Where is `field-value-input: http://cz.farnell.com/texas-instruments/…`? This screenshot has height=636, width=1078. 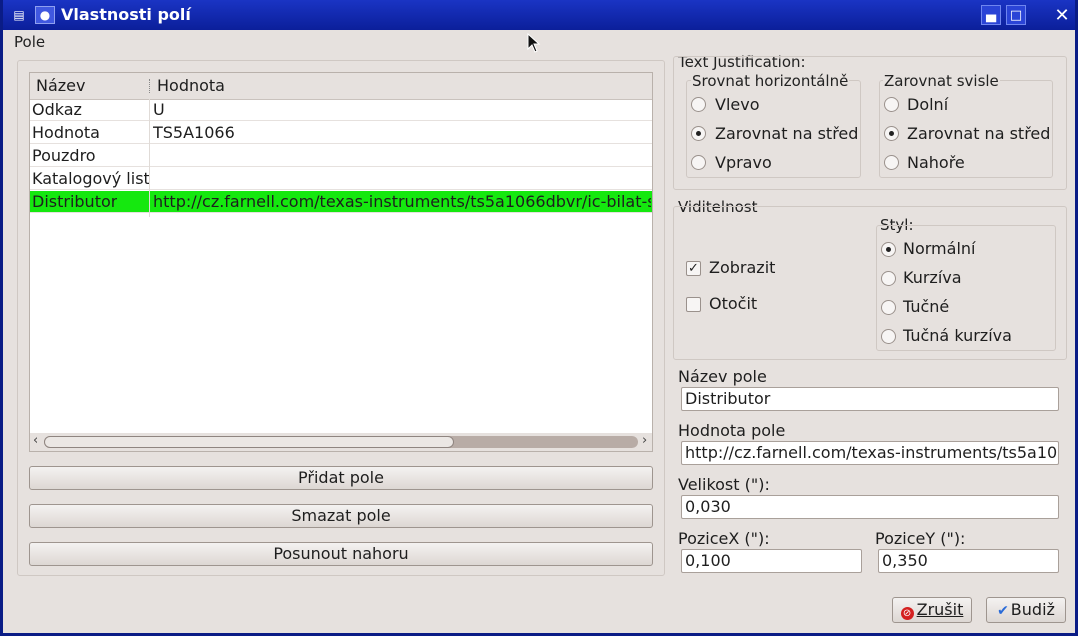
field-value-input: http://cz.farnell.com/texas-instruments/… is located at coordinates (870, 453).